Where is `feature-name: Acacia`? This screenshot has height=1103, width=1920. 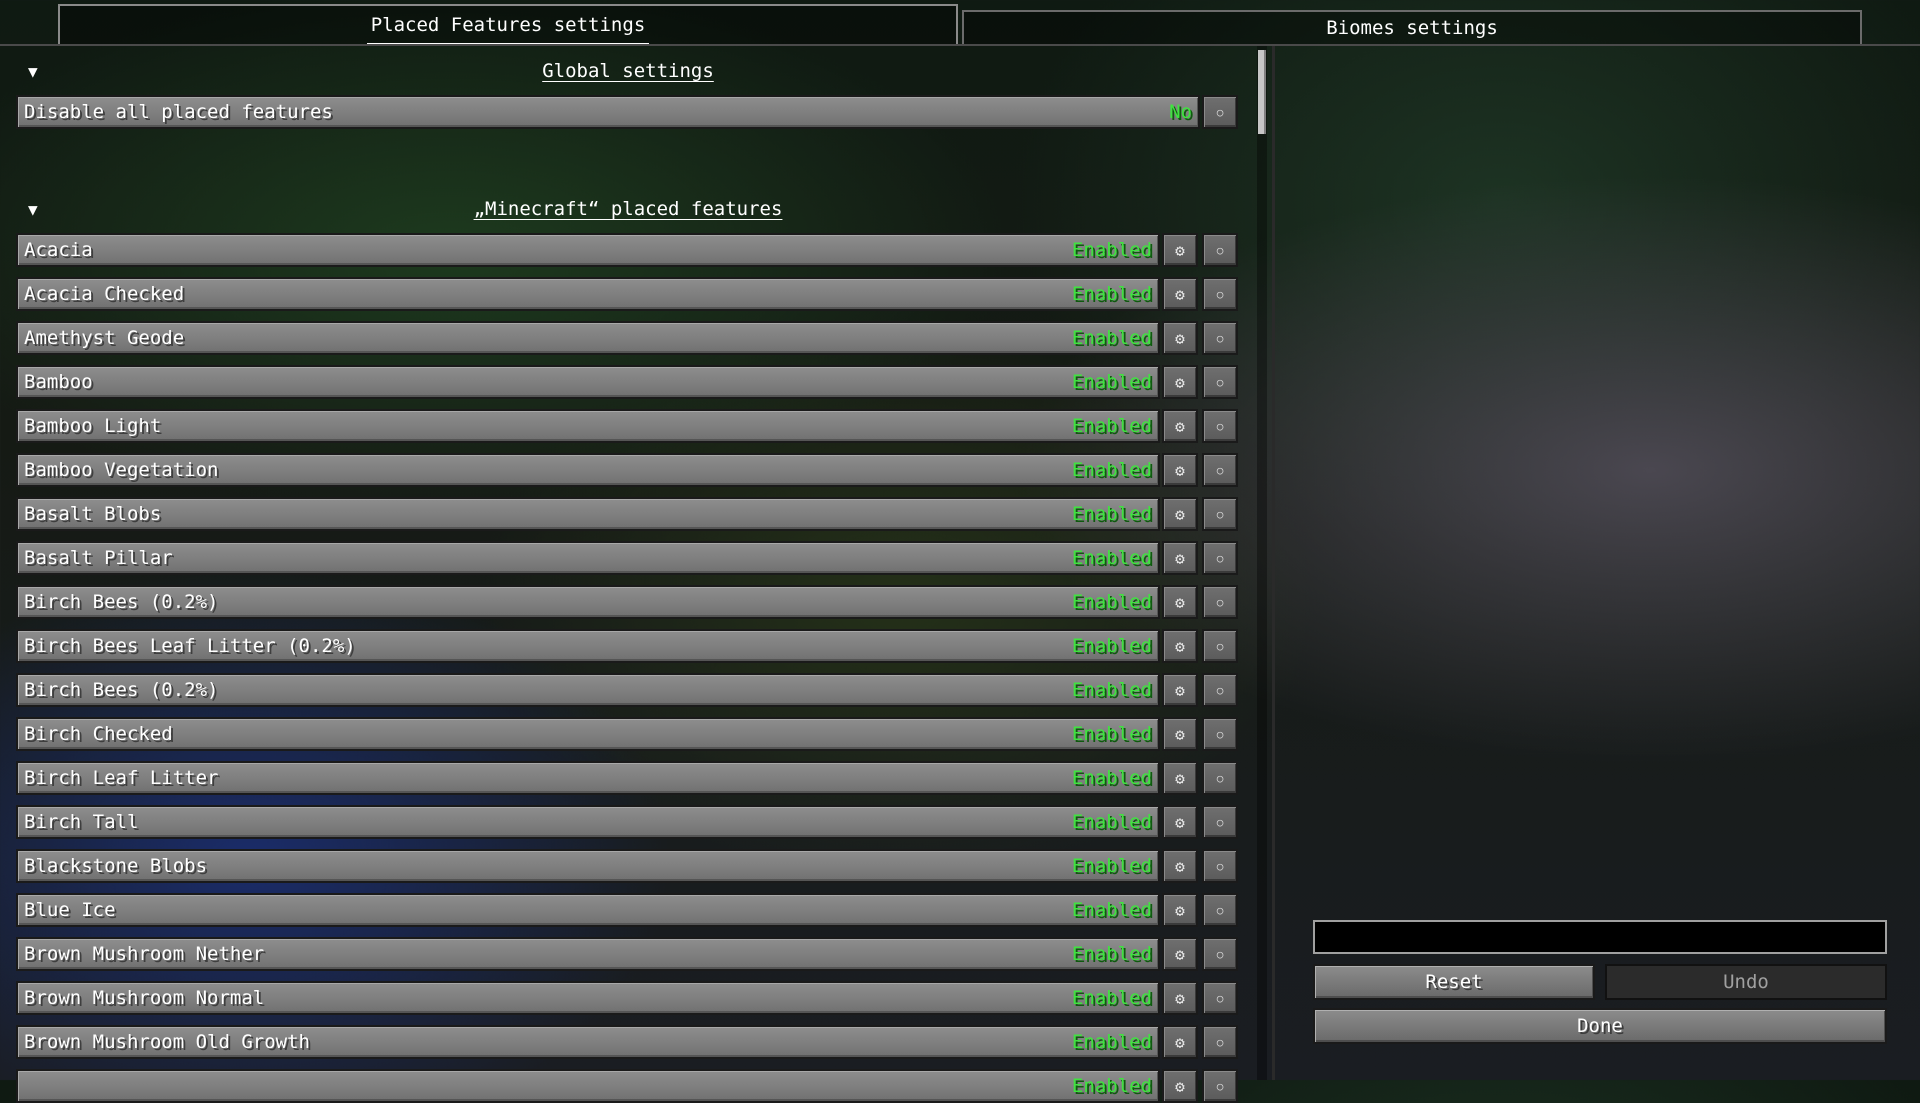
feature-name: Acacia is located at coordinates (58, 250).